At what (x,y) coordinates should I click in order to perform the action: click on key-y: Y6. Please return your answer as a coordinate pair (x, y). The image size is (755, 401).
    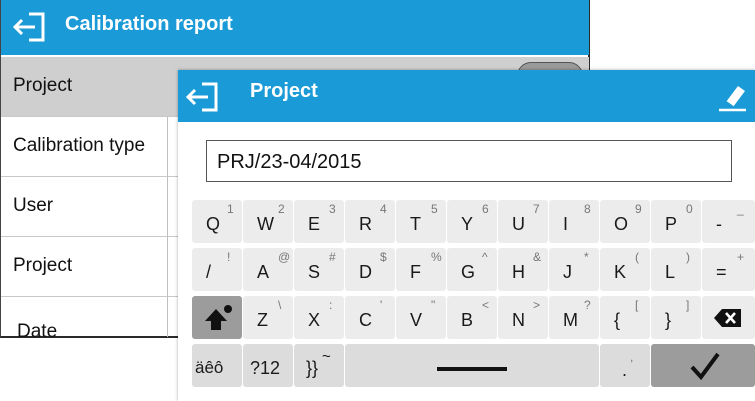
    Looking at the image, I should click on (472, 221).